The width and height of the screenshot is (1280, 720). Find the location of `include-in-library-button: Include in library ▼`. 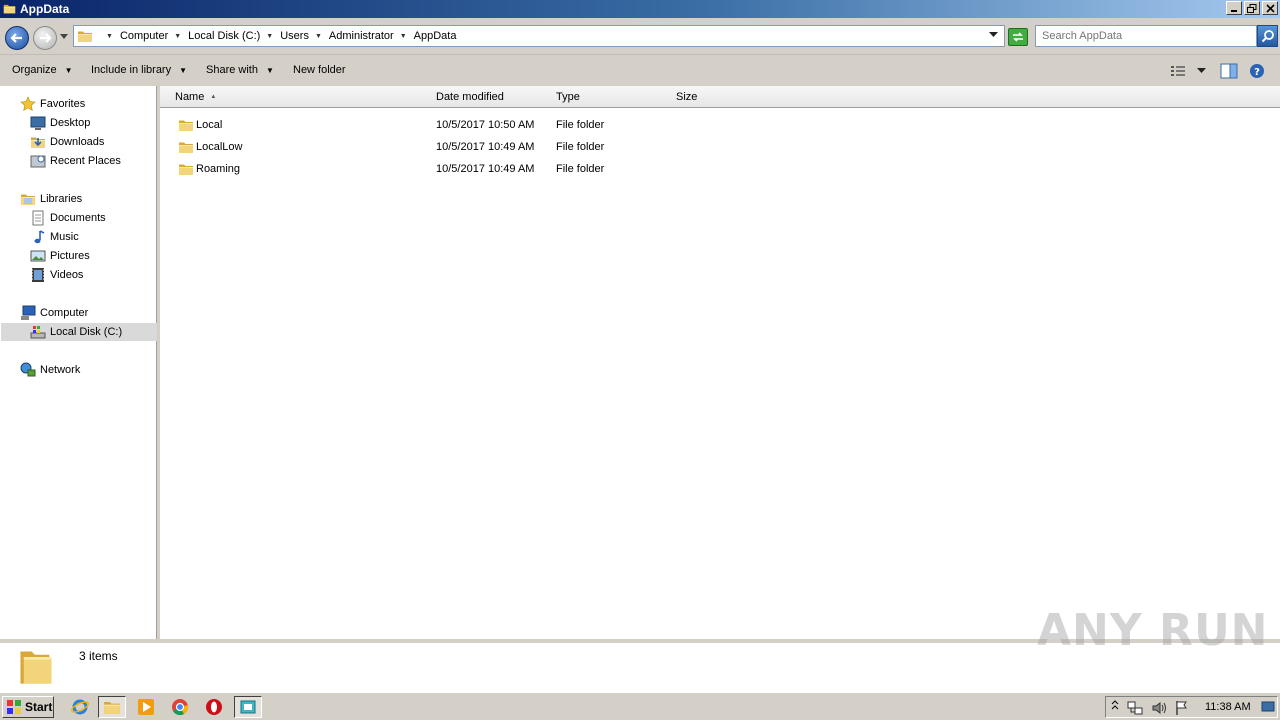

include-in-library-button: Include in library ▼ is located at coordinates (139, 70).